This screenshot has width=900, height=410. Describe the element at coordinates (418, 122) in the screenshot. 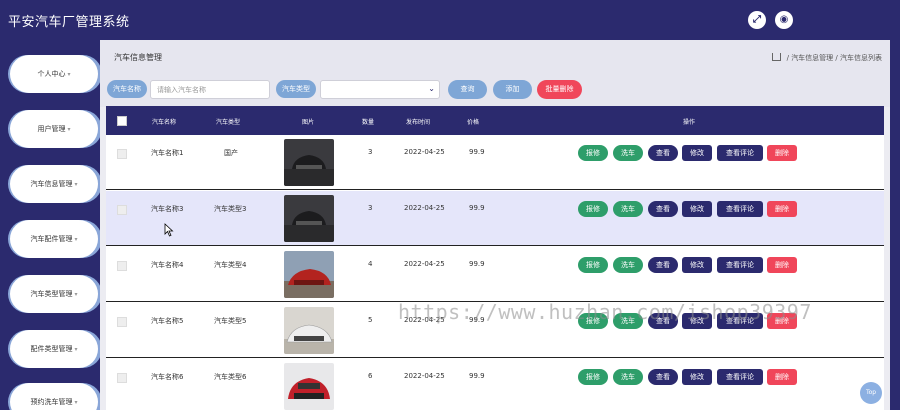

I see `column-header: 发布时间` at that location.